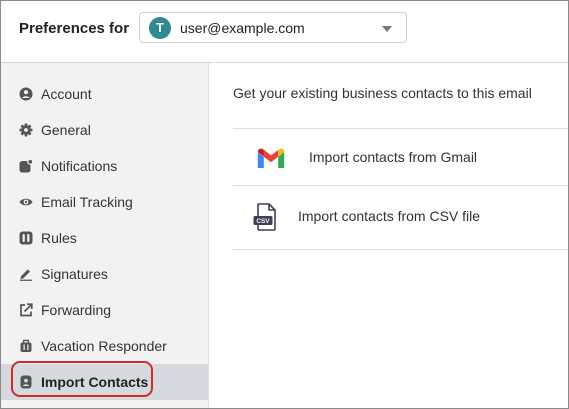 Image resolution: width=569 pixels, height=409 pixels. What do you see at coordinates (74, 274) in the screenshot?
I see `sidebar-item-label: Signatures` at bounding box center [74, 274].